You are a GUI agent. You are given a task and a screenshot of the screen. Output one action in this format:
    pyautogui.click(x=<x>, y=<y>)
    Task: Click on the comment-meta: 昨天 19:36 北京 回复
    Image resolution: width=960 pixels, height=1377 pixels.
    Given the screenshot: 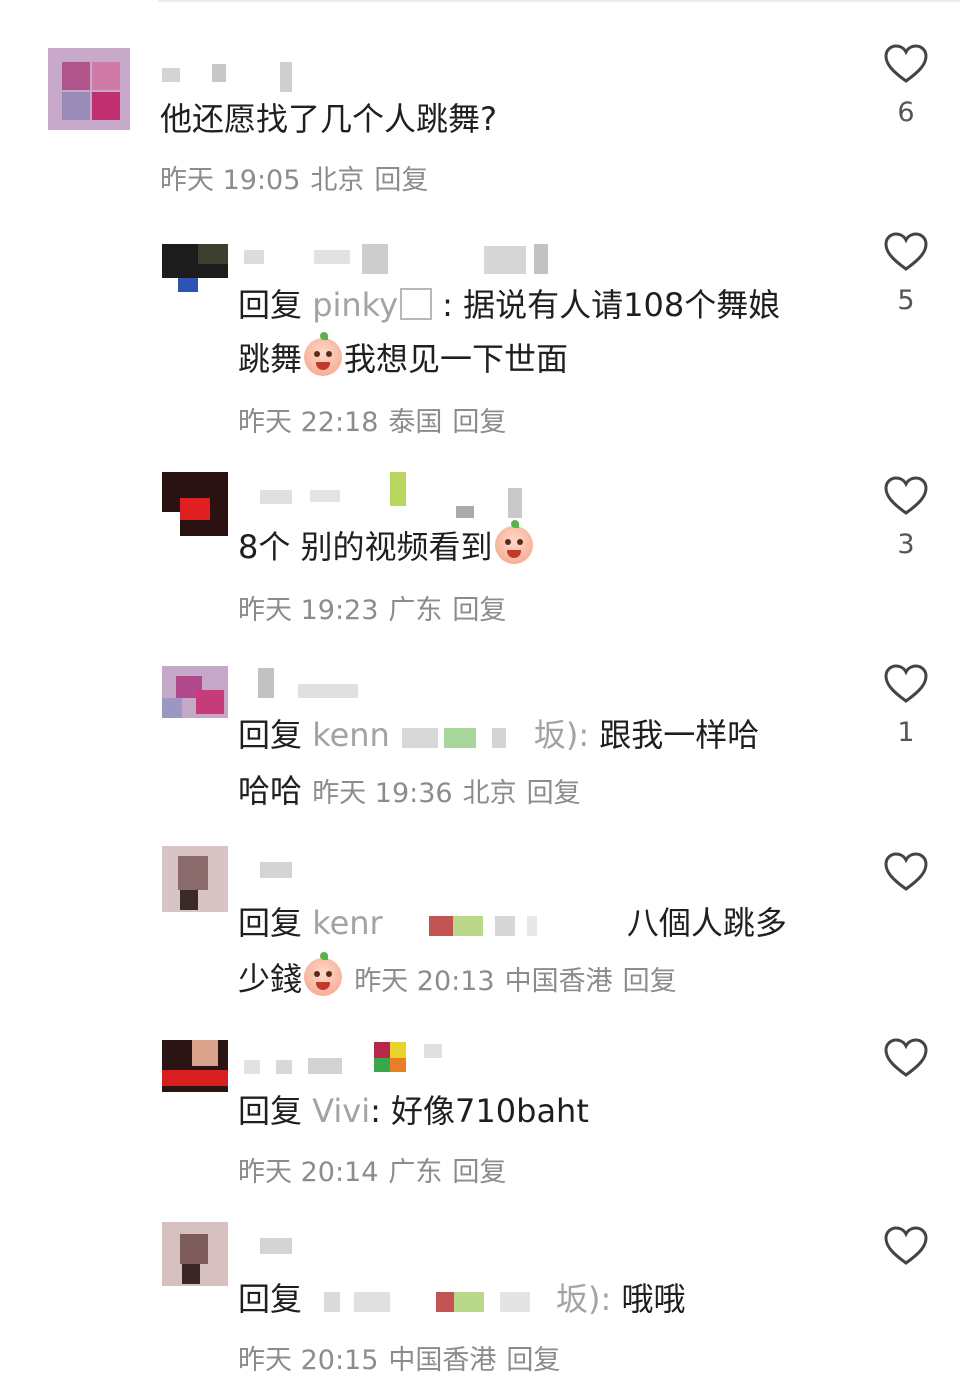 What is the action you would take?
    pyautogui.click(x=451, y=793)
    